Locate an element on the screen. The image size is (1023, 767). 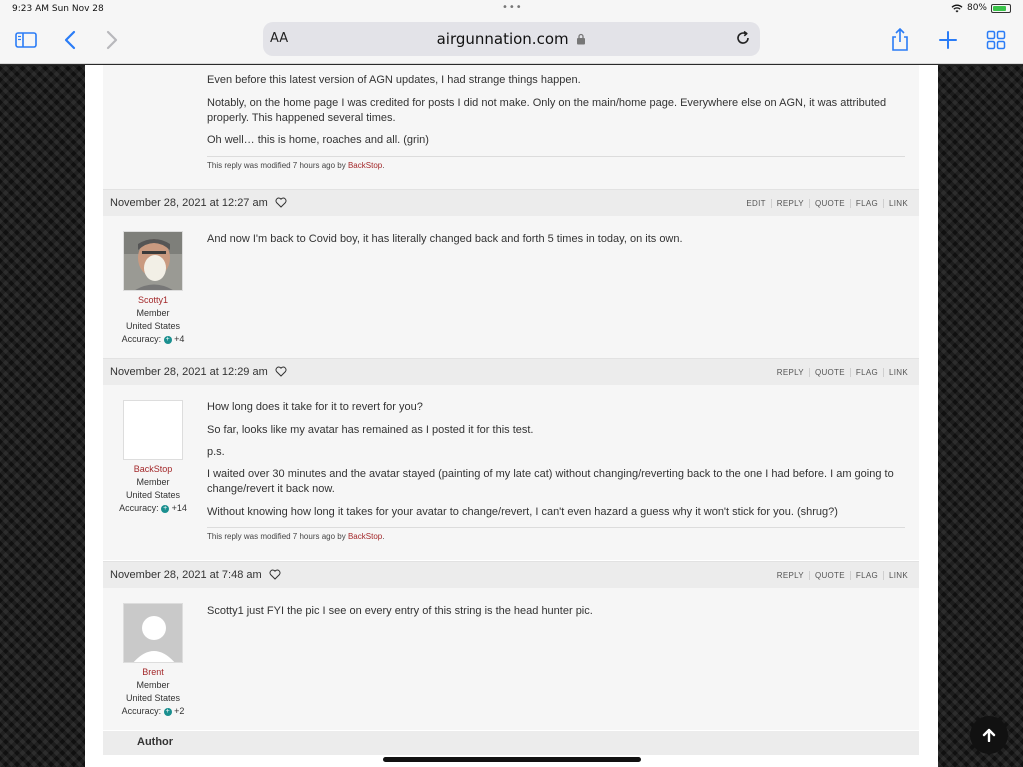
accuracy-value: +14 is located at coordinates (179, 508).